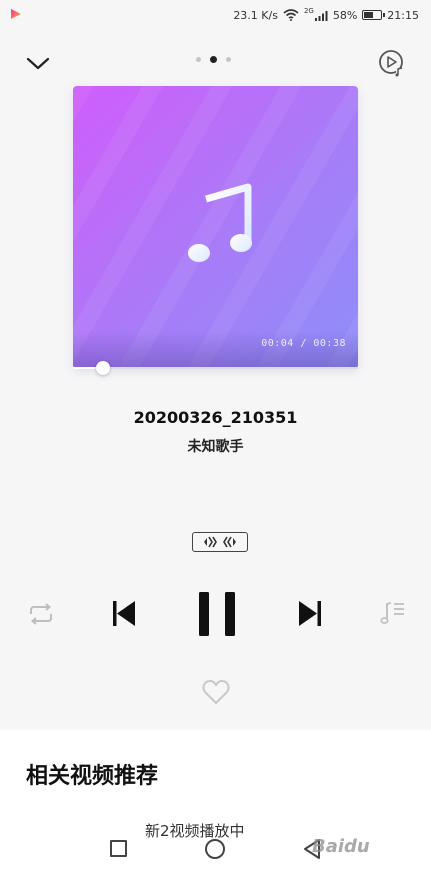 The height and width of the screenshot is (872, 431). I want to click on pause-icon, so click(217, 614).